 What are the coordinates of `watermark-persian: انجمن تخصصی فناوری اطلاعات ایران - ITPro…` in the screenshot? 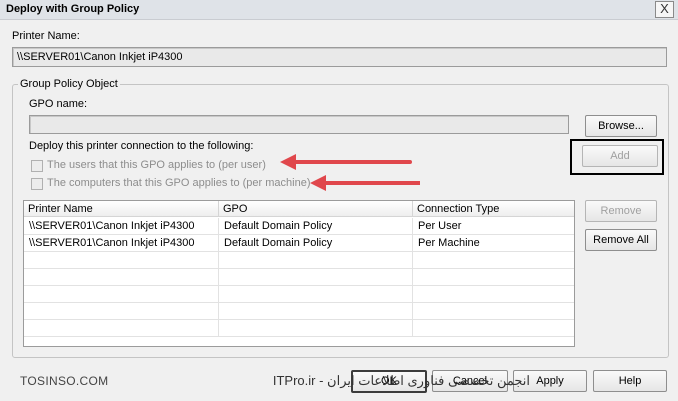 It's located at (401, 380).